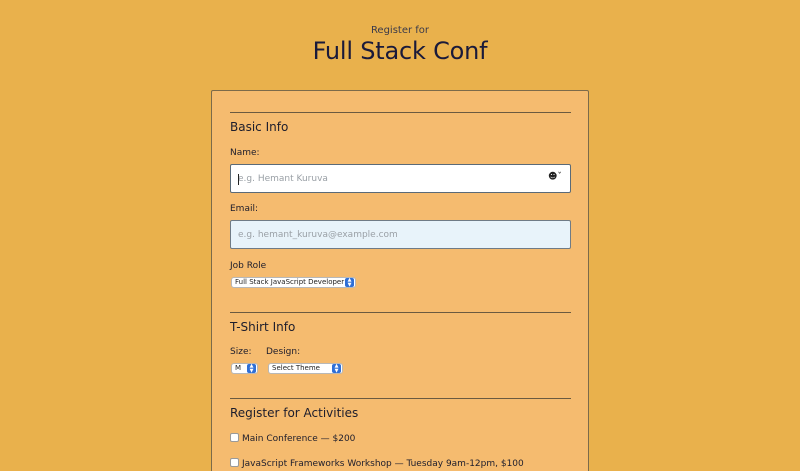 The height and width of the screenshot is (471, 800). I want to click on name-label: Name:, so click(245, 153).